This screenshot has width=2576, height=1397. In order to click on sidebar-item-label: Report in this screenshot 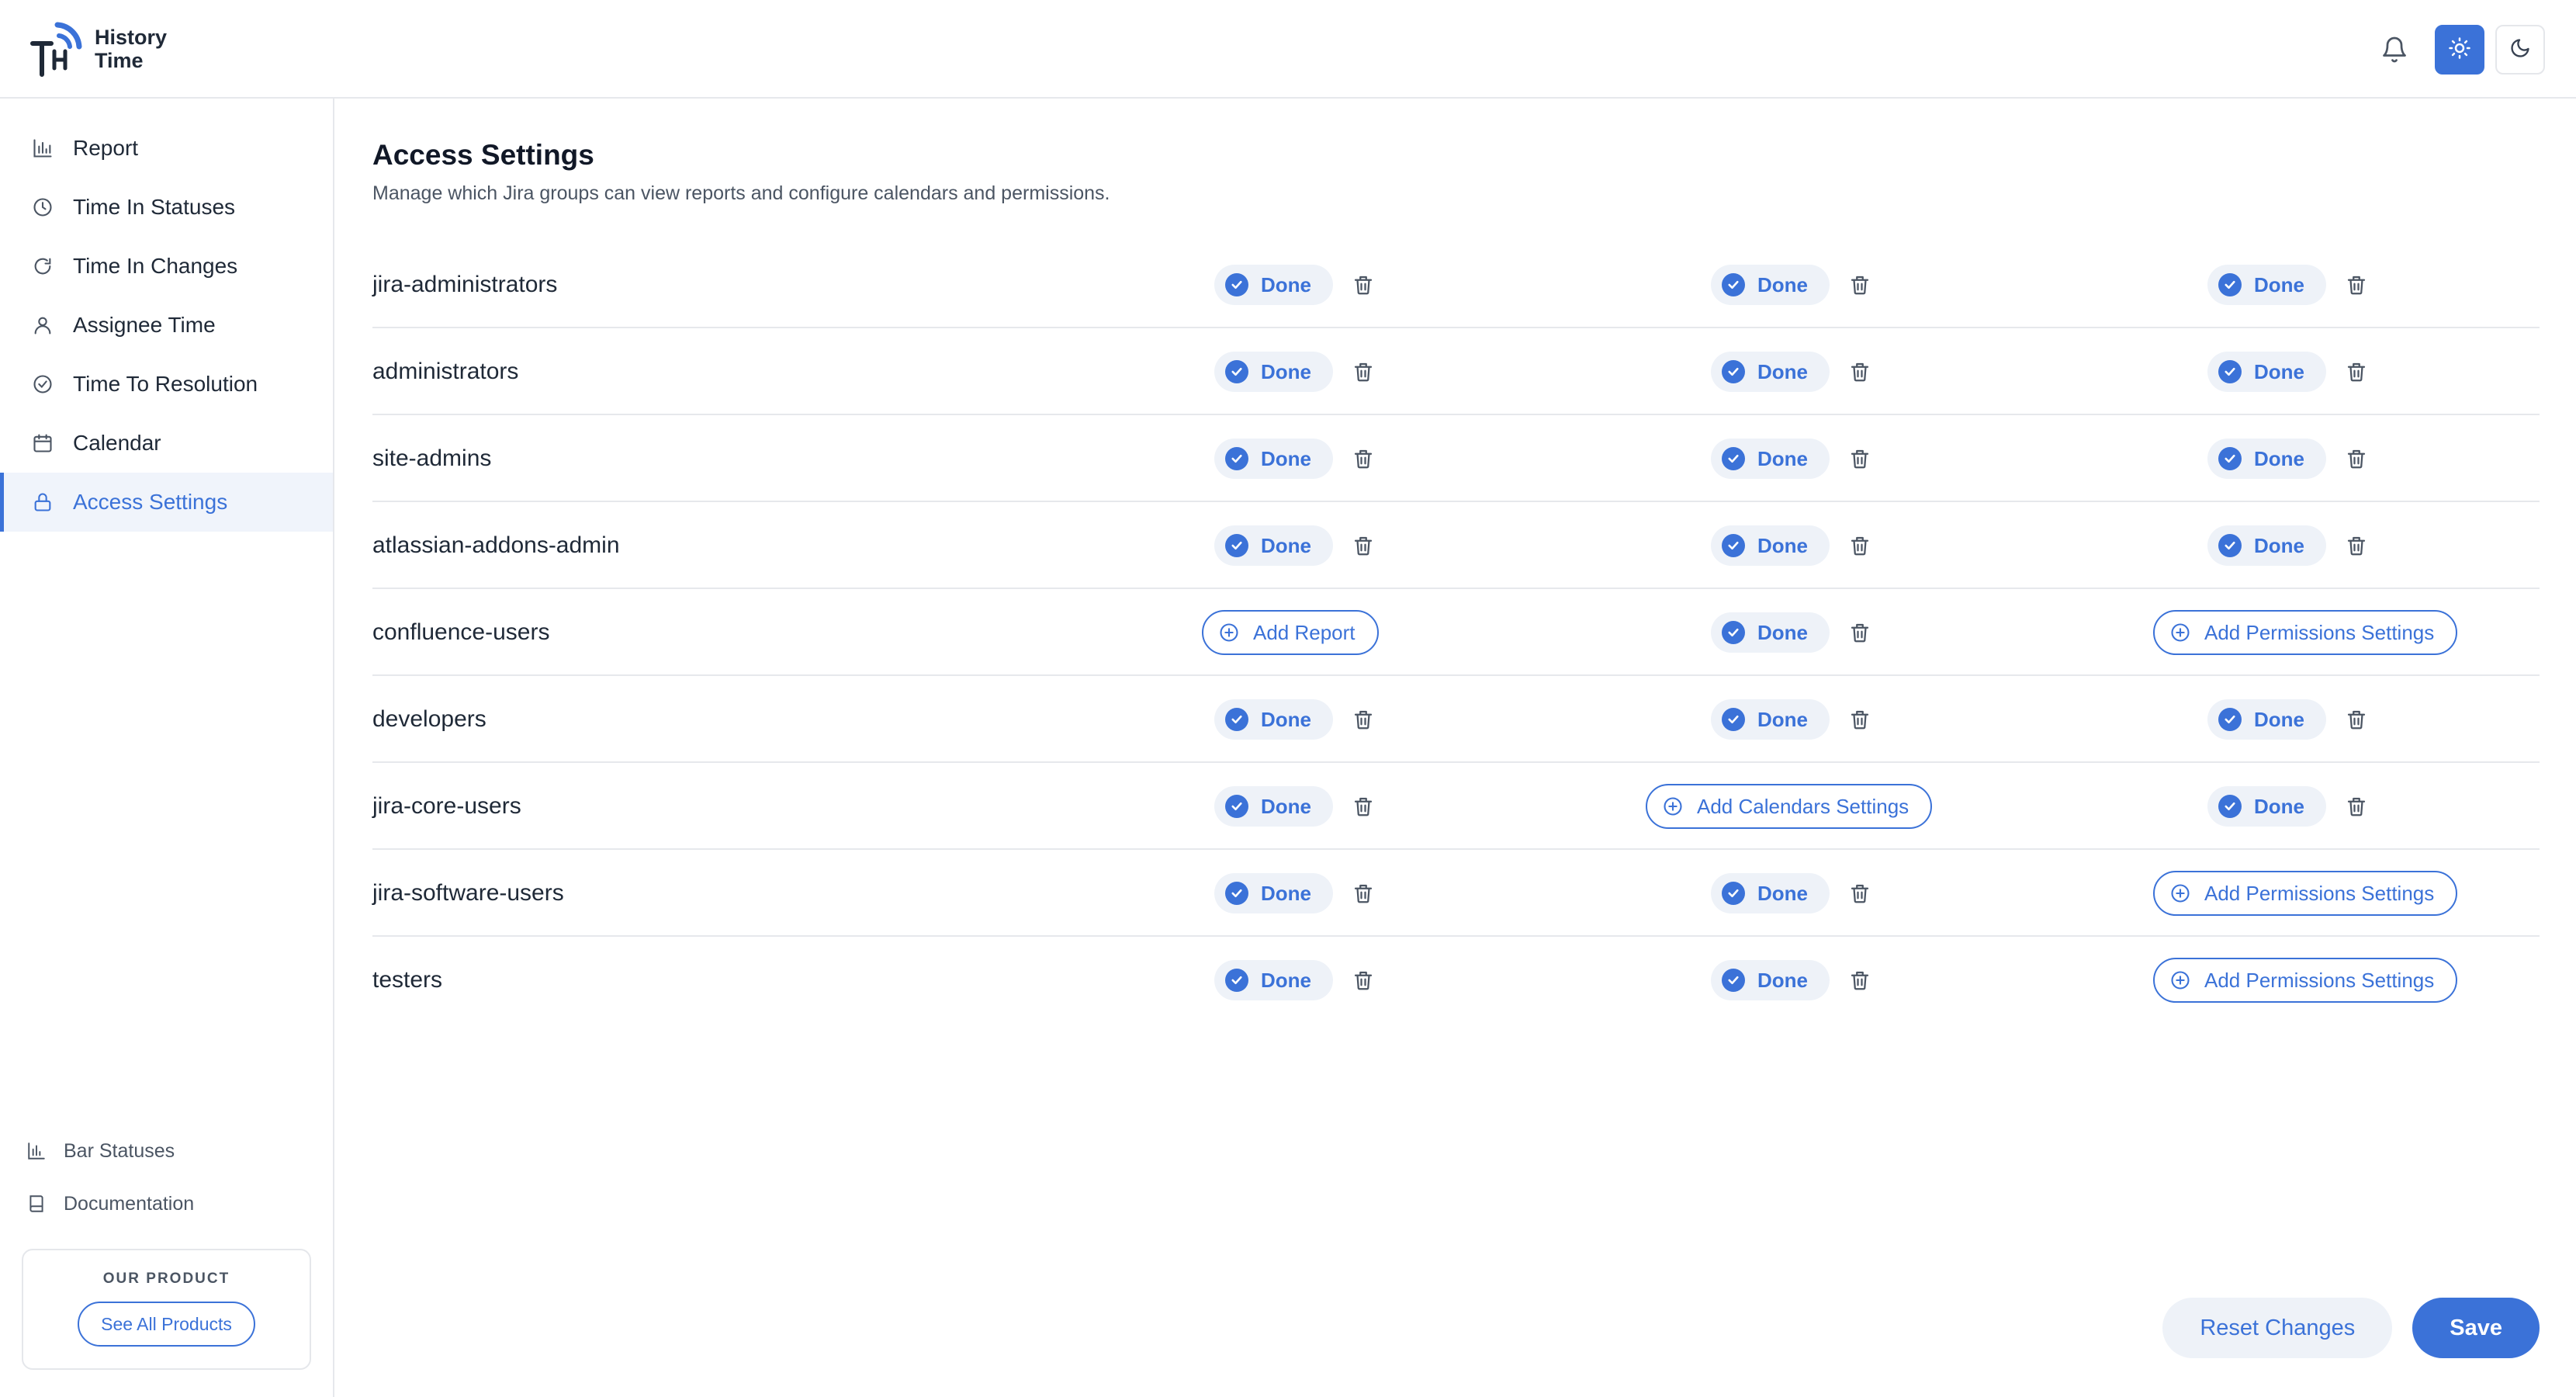, I will do `click(106, 148)`.